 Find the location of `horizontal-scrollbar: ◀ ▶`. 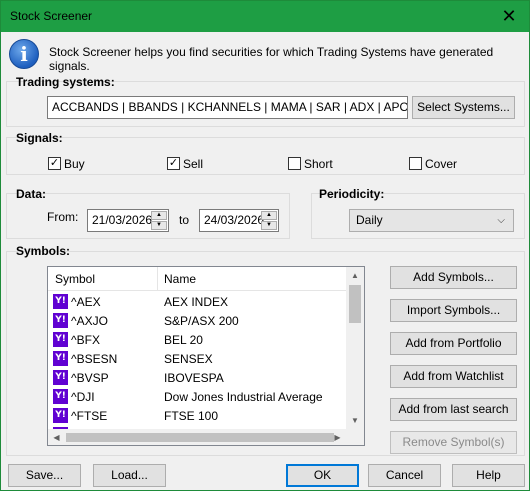

horizontal-scrollbar: ◀ ▶ is located at coordinates (197, 437).